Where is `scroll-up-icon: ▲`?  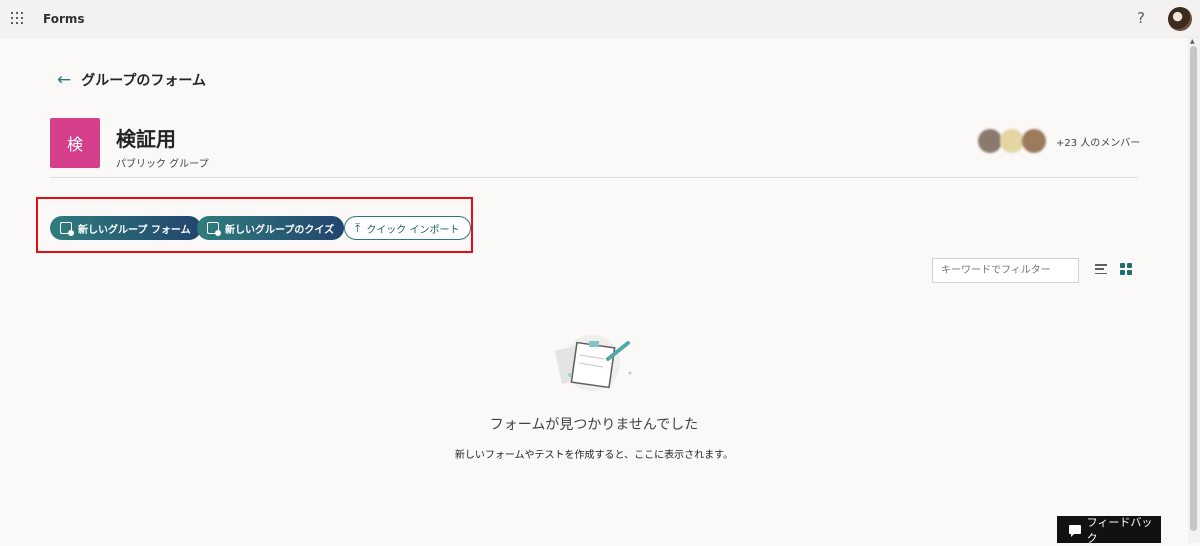 scroll-up-icon: ▲ is located at coordinates (1192, 41).